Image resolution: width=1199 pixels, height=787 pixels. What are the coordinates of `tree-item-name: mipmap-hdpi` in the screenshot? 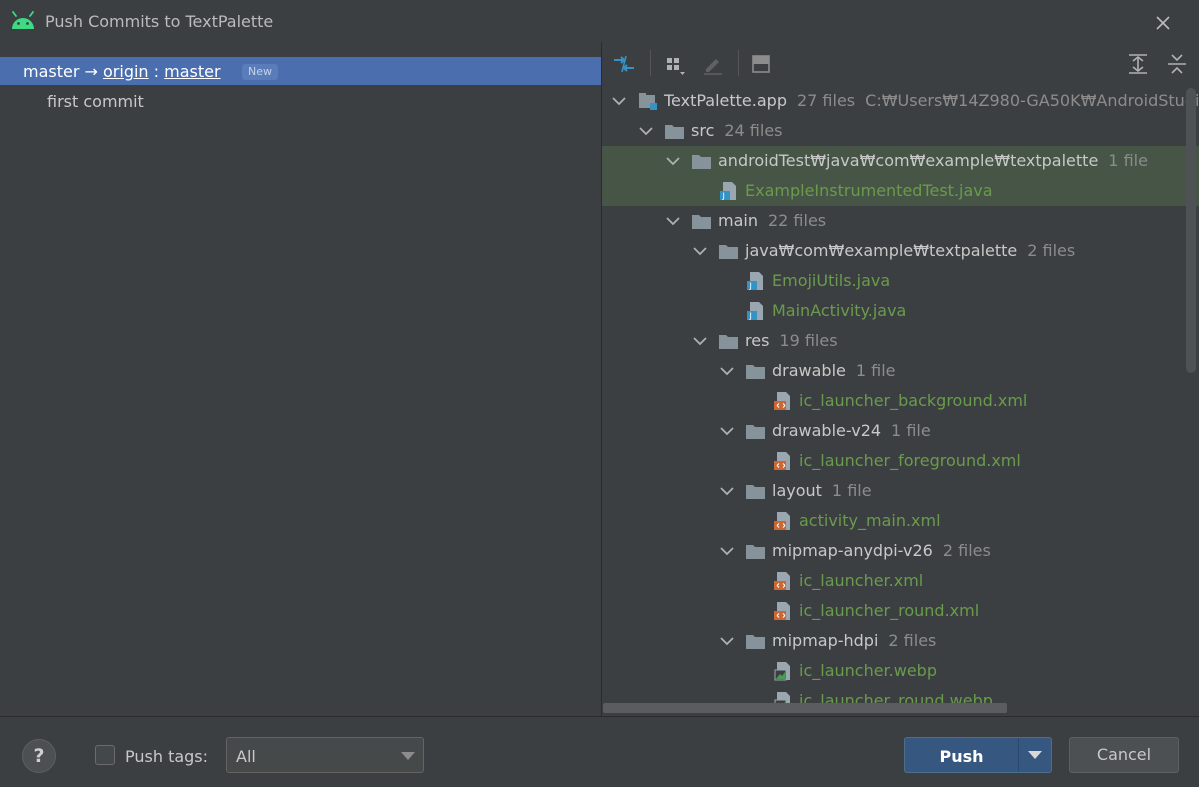 It's located at (825, 640).